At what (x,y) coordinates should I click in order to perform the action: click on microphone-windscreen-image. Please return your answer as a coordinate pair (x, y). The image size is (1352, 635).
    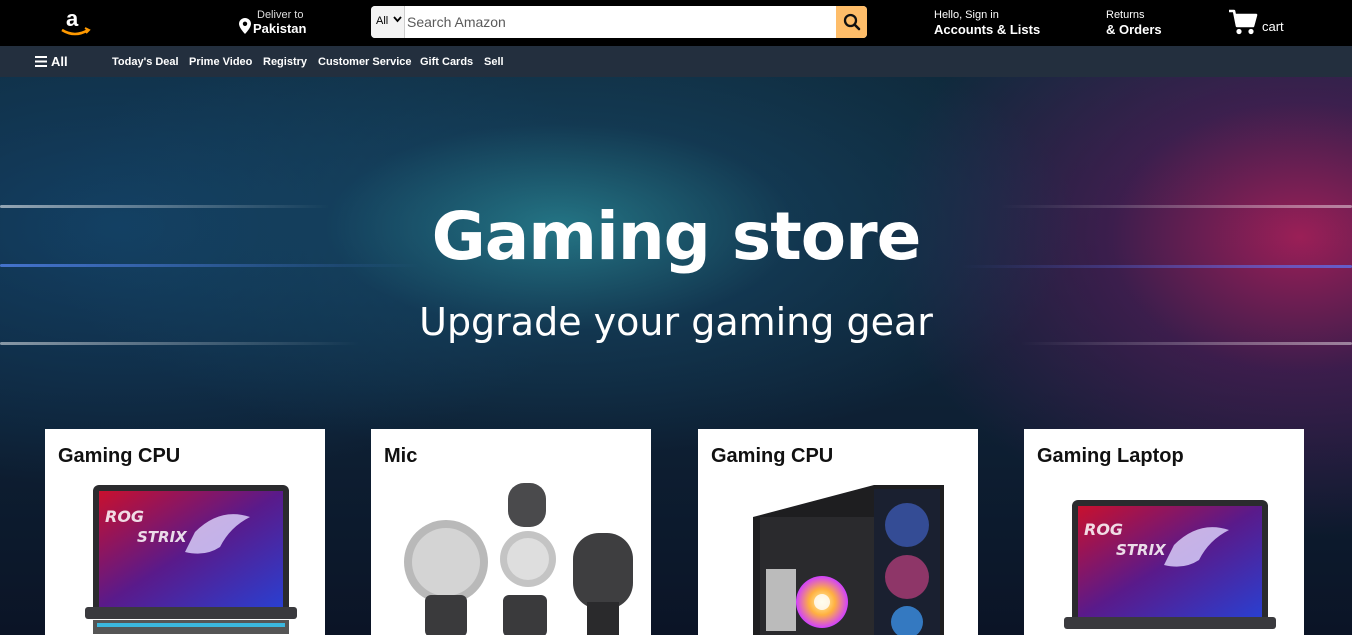
    Looking at the image, I should click on (518, 559).